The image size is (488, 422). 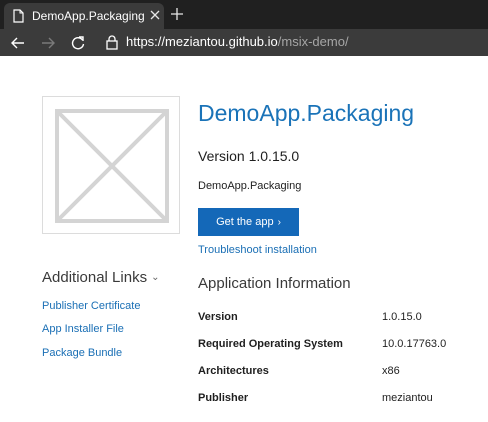 What do you see at coordinates (257, 250) in the screenshot?
I see `troubleshoot-installation-link: Troubleshoot installation` at bounding box center [257, 250].